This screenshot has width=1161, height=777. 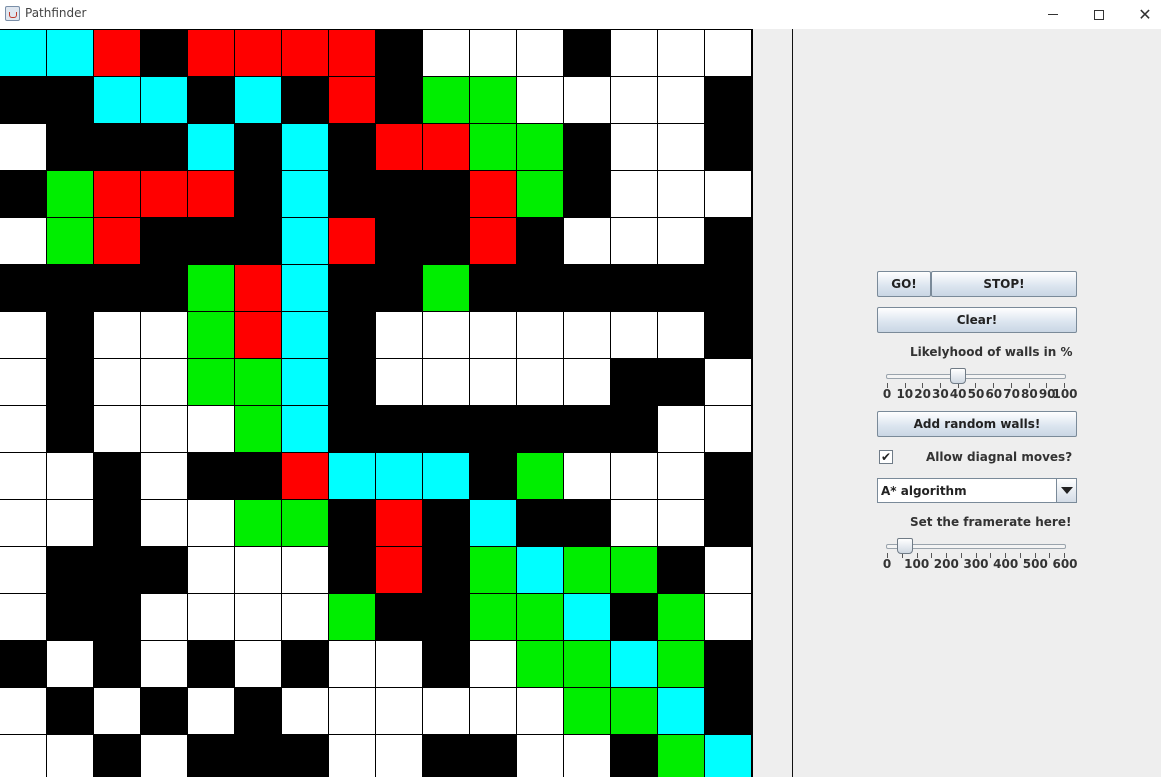 What do you see at coordinates (886, 457) in the screenshot?
I see `diagonal-moves-checkbox: ✔` at bounding box center [886, 457].